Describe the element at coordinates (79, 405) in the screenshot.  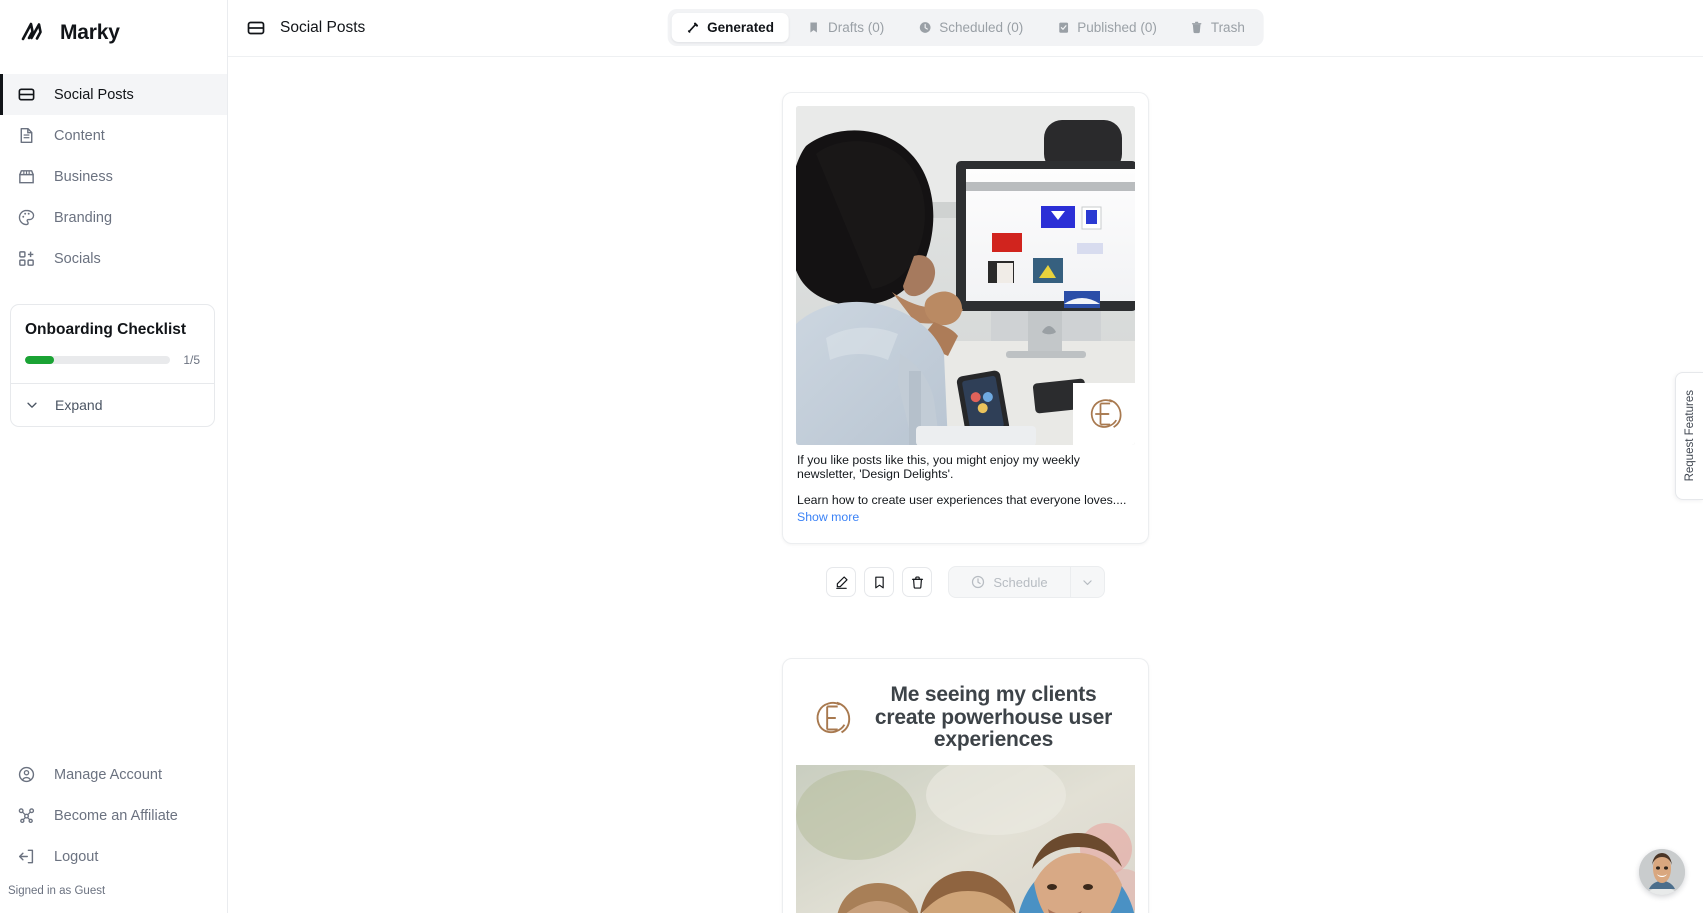
I see `onboarding-expand-label: Expand` at that location.